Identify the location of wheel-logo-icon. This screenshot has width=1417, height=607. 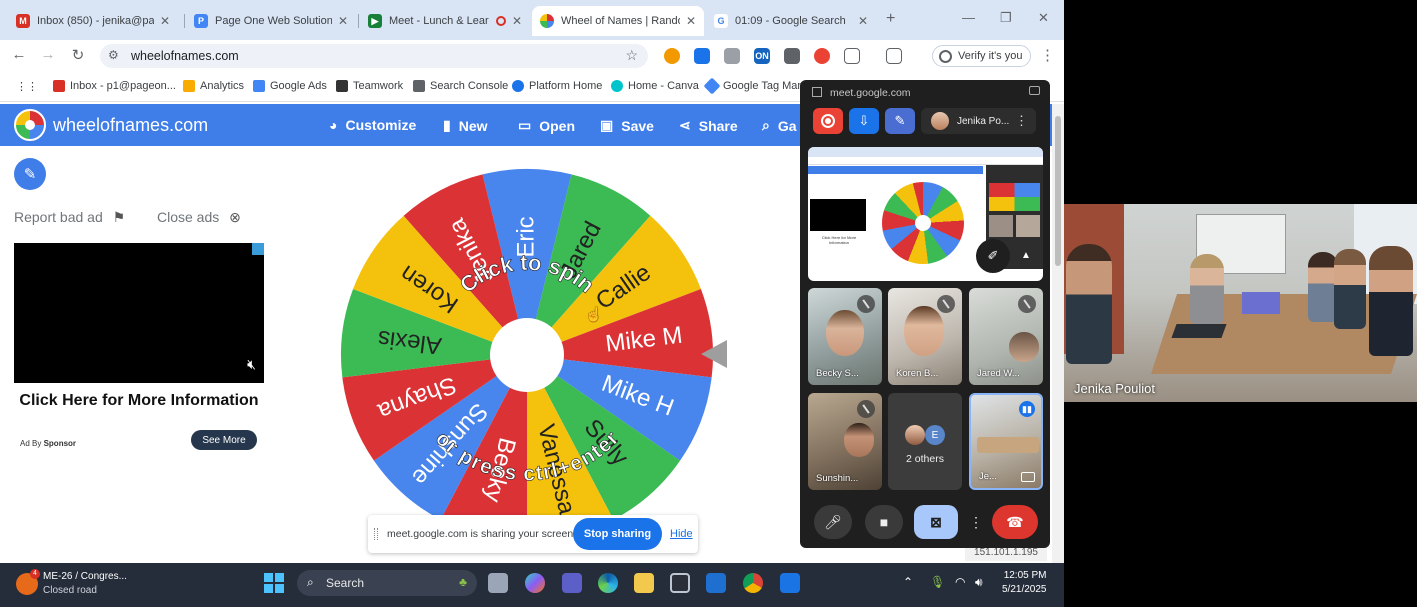
(30, 125).